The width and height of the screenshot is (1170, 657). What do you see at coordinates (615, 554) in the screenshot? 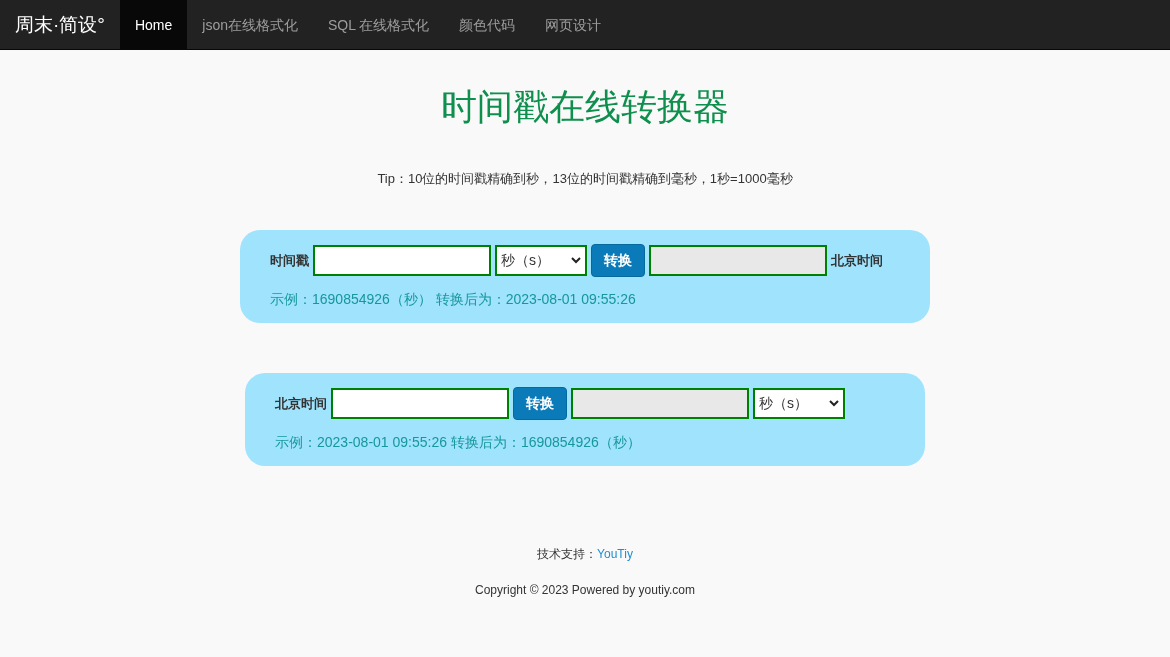
I see `support-link: YouTiy` at bounding box center [615, 554].